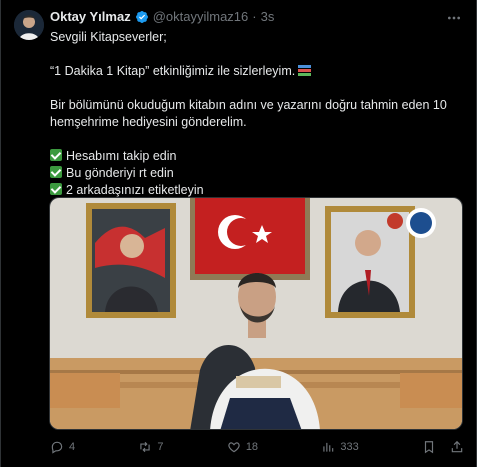  I want to click on step-1: Hesabımı takip edin, so click(256, 156).